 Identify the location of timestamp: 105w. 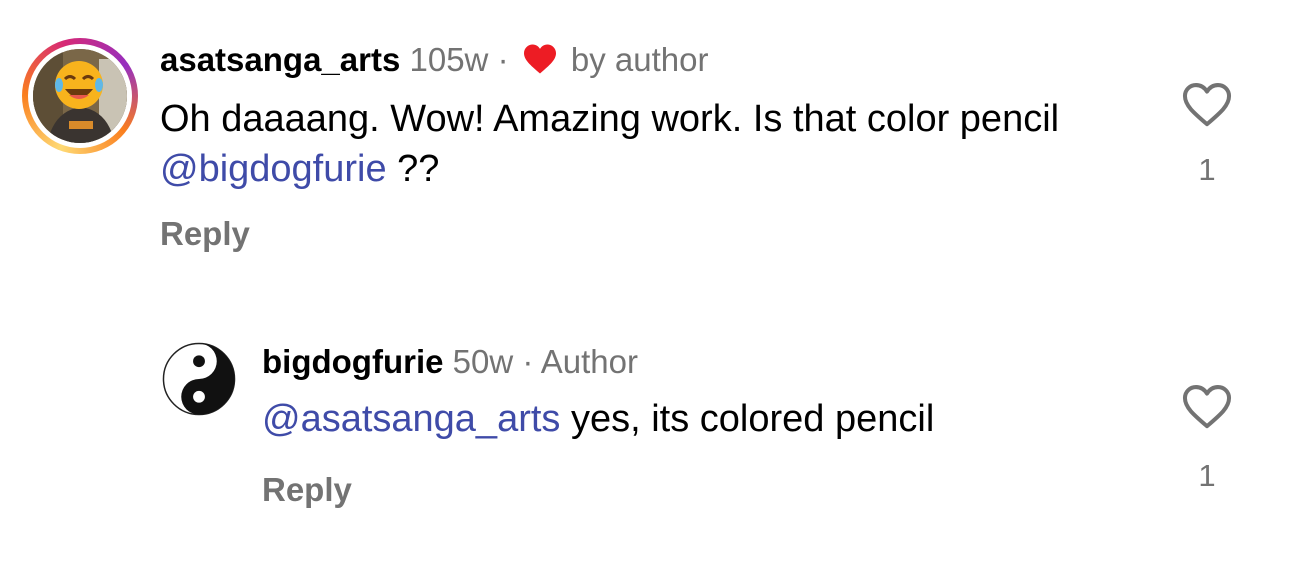
(449, 59).